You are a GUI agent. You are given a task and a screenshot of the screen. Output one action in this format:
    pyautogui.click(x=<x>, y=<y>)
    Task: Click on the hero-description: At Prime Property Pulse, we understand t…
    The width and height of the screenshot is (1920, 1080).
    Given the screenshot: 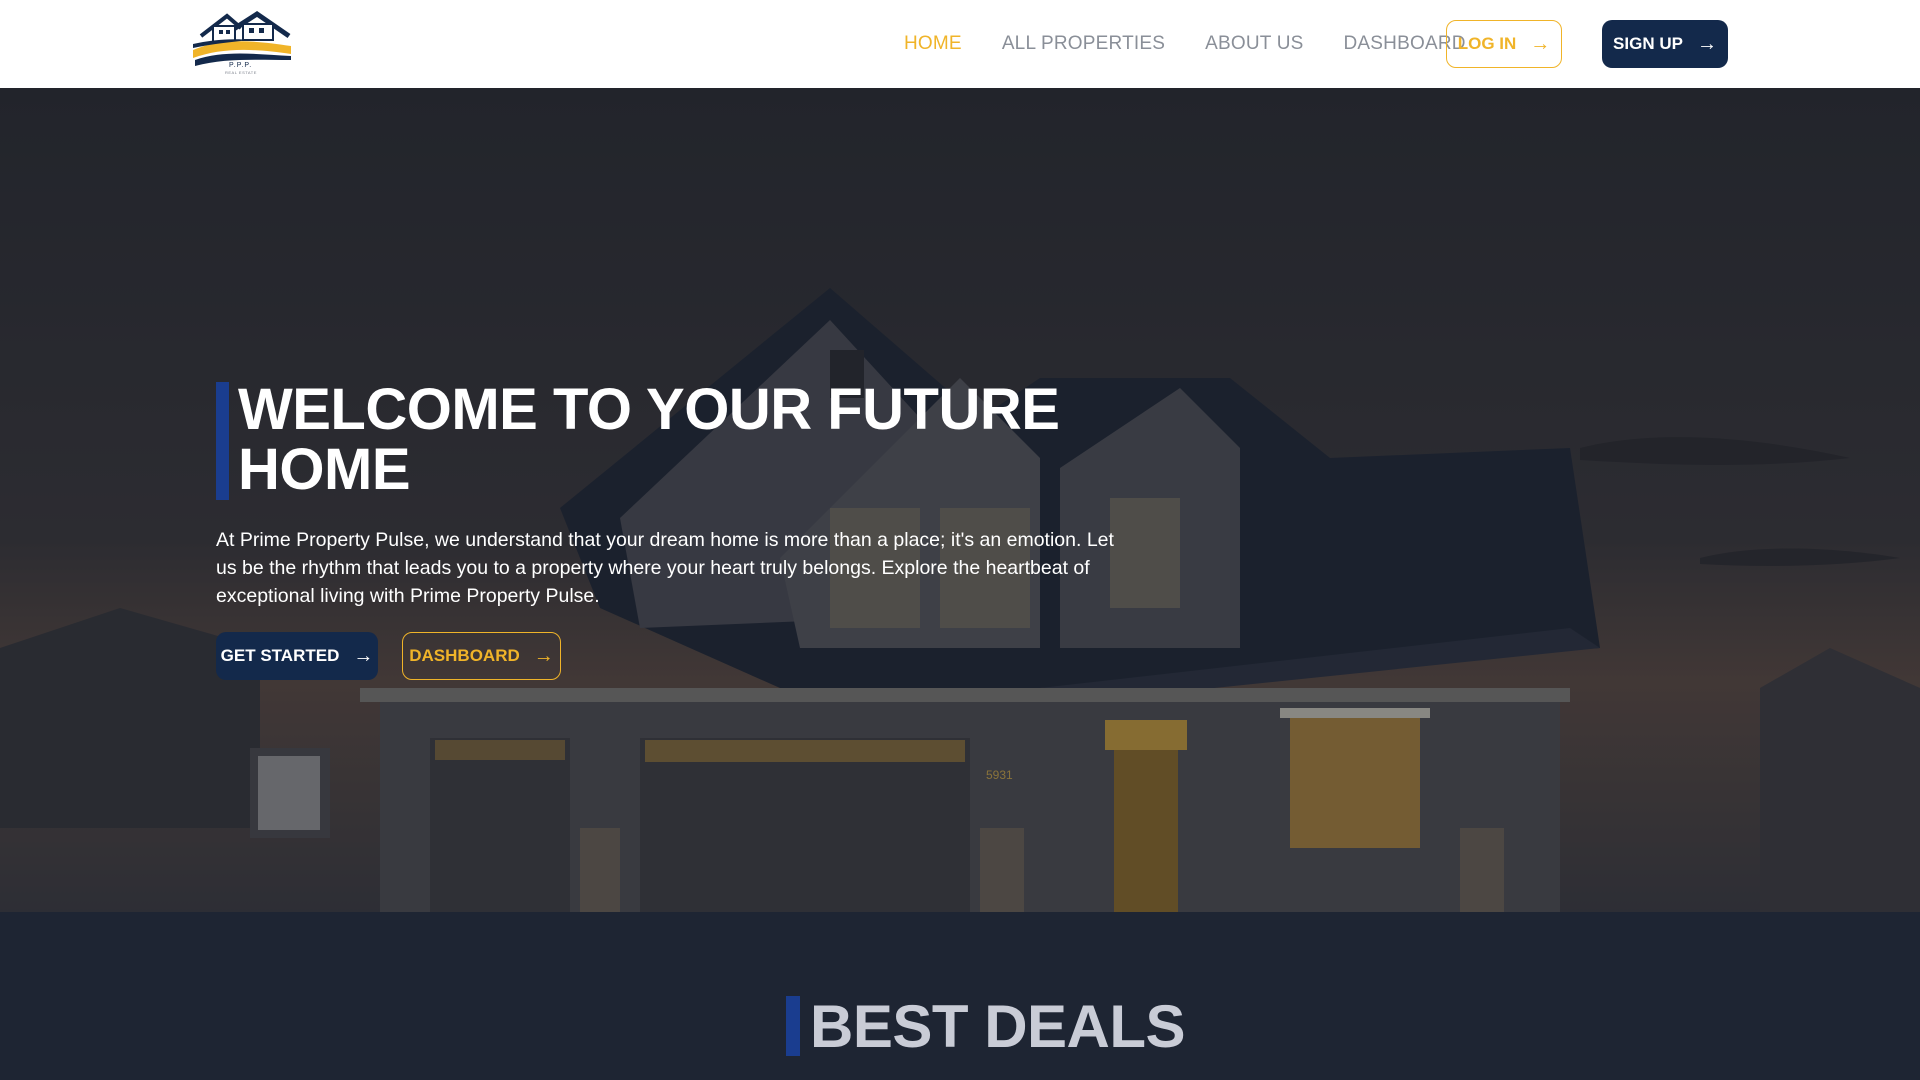 What is the action you would take?
    pyautogui.click(x=665, y=568)
    